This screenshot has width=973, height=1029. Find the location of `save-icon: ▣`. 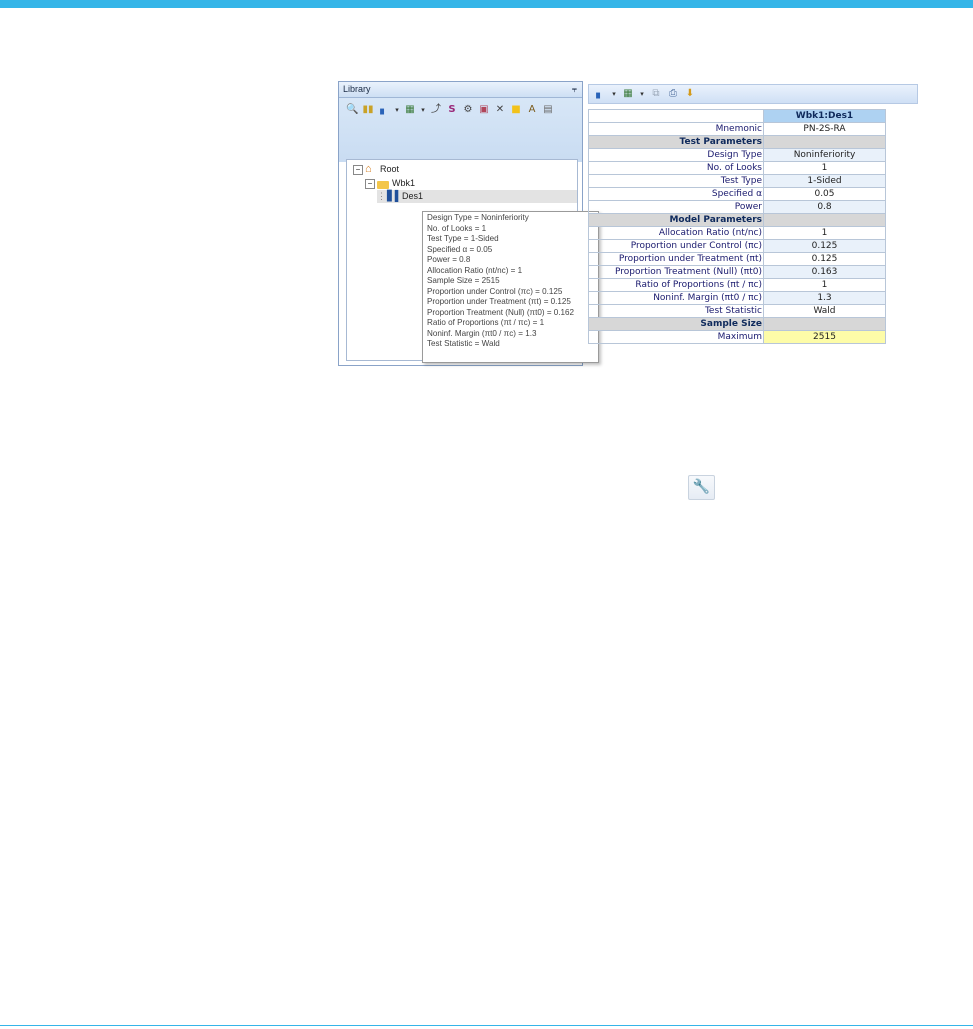

save-icon: ▣ is located at coordinates (484, 110).